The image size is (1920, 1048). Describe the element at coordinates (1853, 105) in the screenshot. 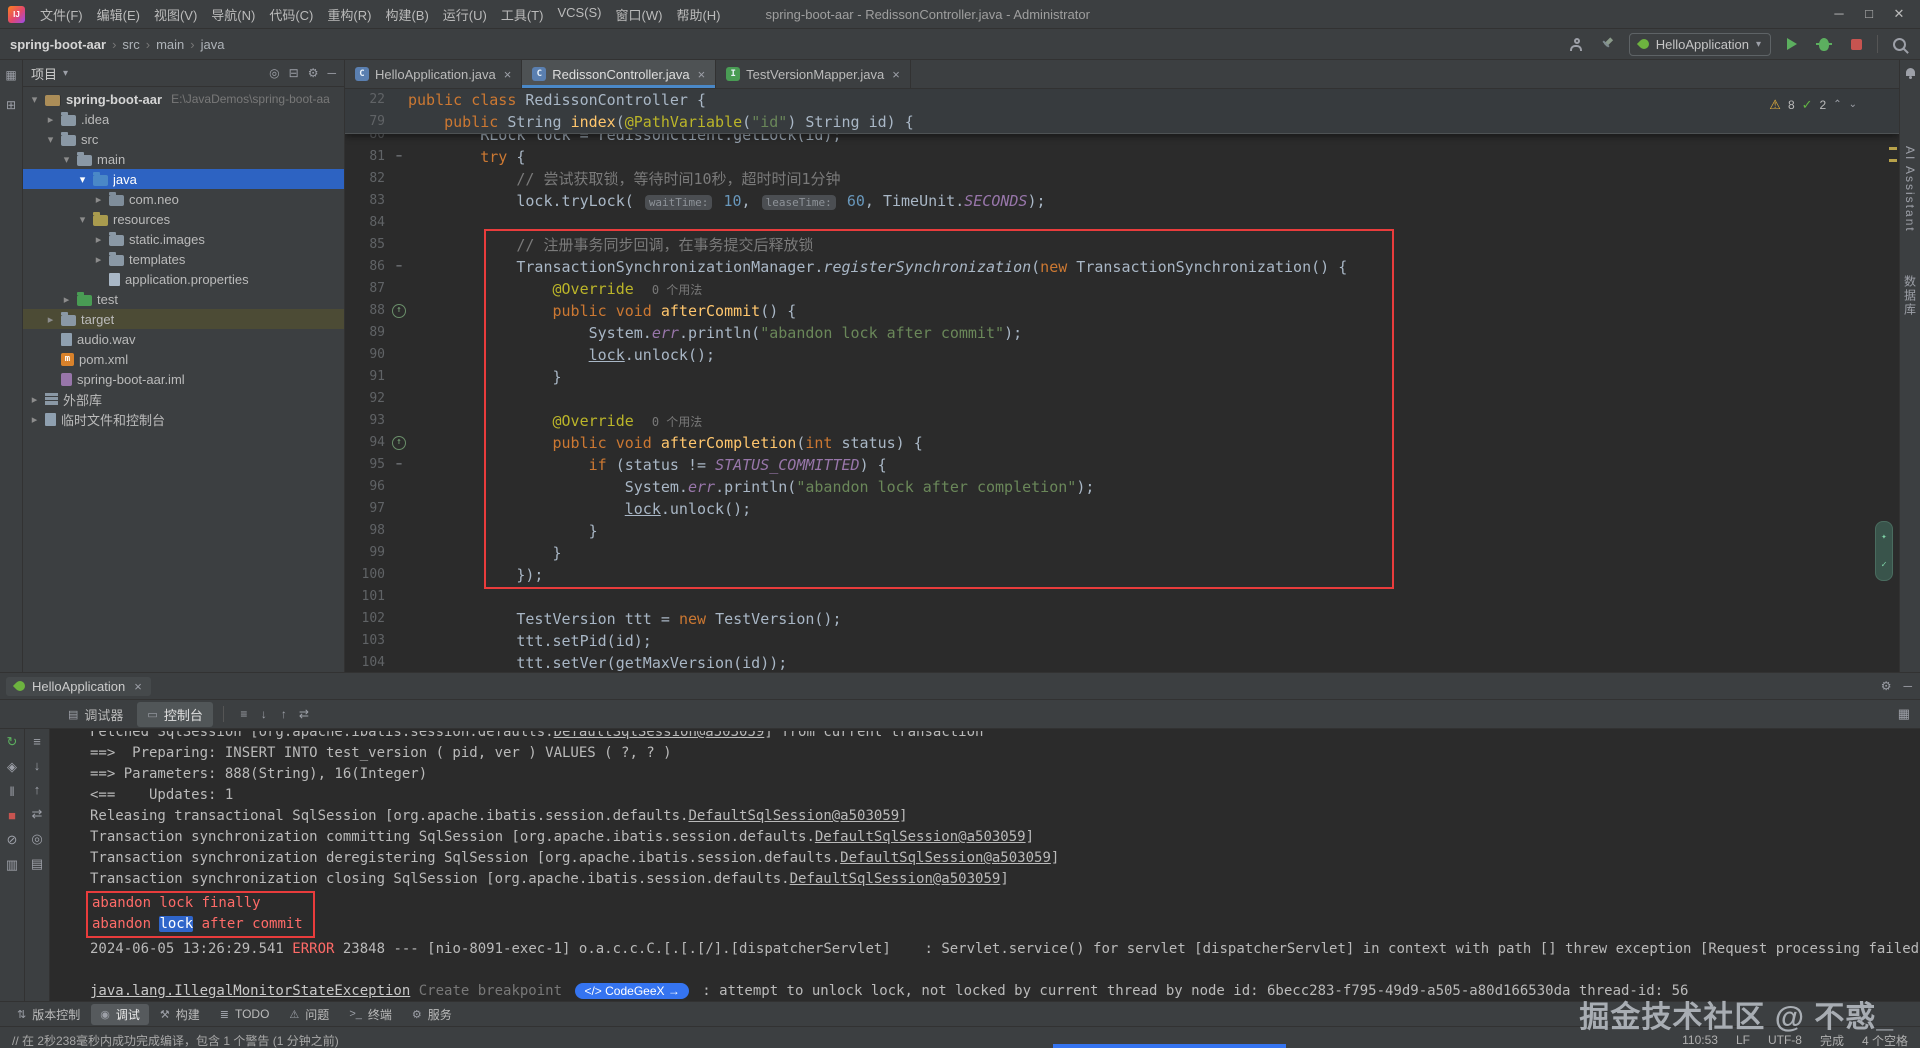

I see `chevron-down-icon: ⌄` at that location.